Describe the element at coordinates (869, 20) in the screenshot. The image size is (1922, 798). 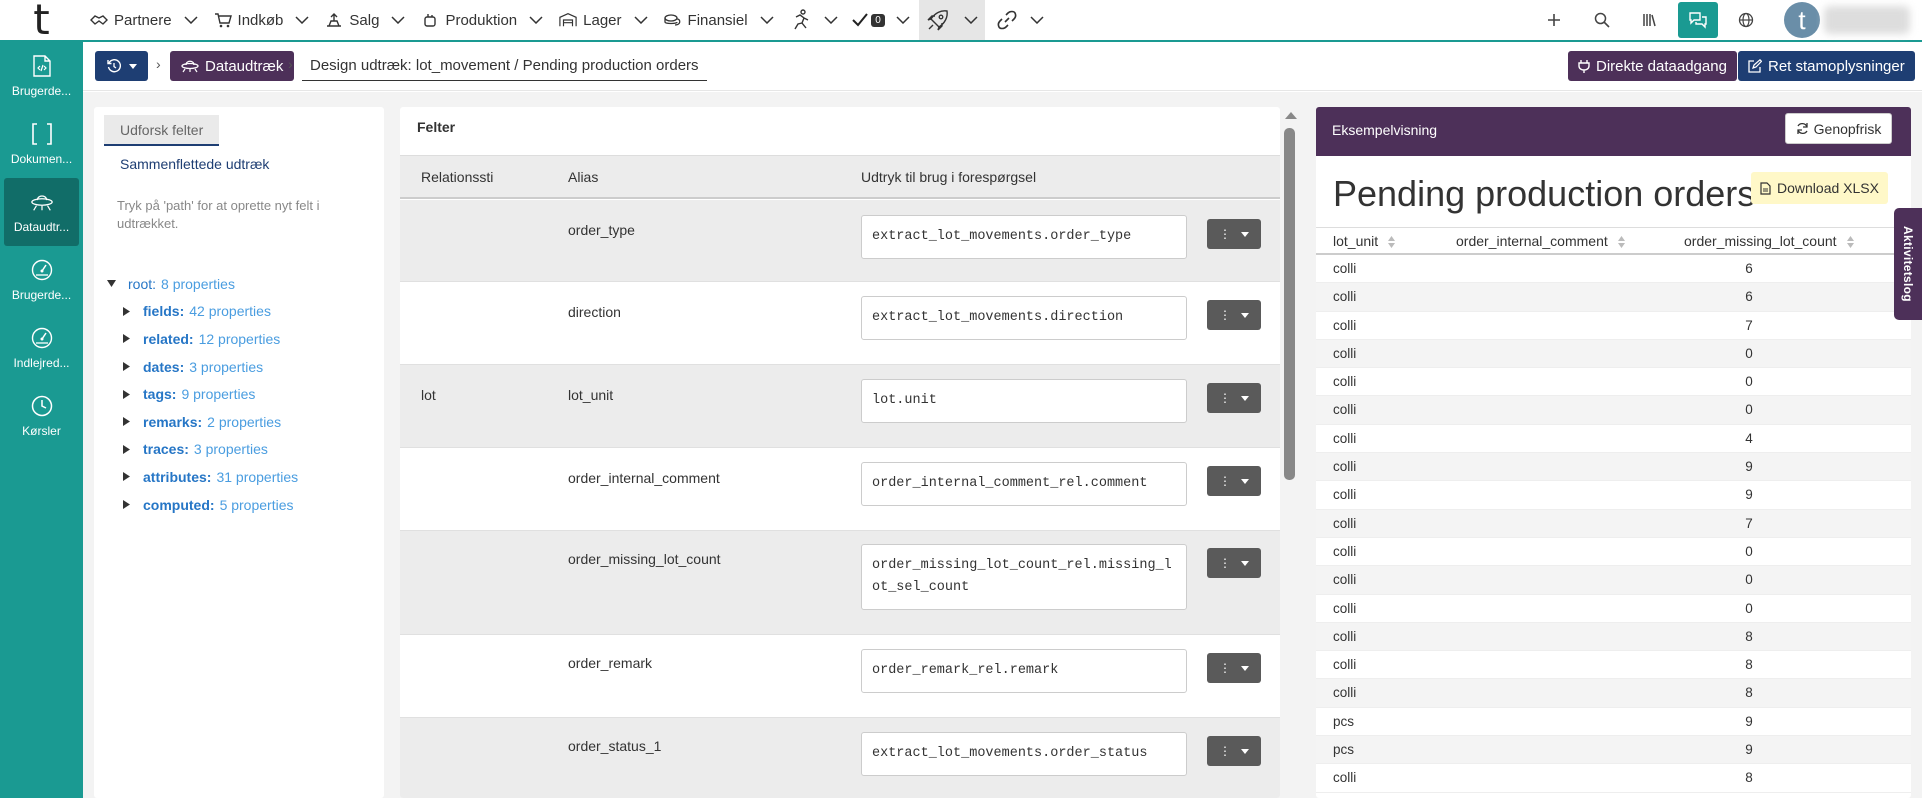
I see `nav-tasks: 0` at that location.